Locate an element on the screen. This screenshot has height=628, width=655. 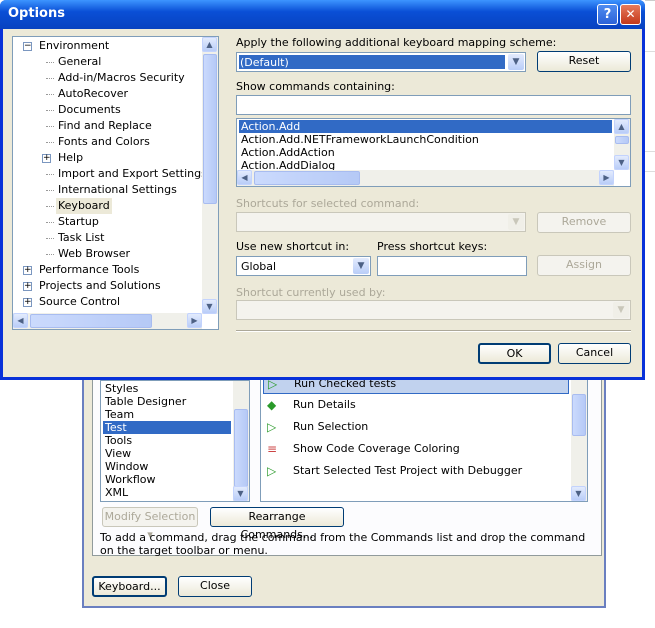
tree-item: Performance Tools is located at coordinates (89, 270).